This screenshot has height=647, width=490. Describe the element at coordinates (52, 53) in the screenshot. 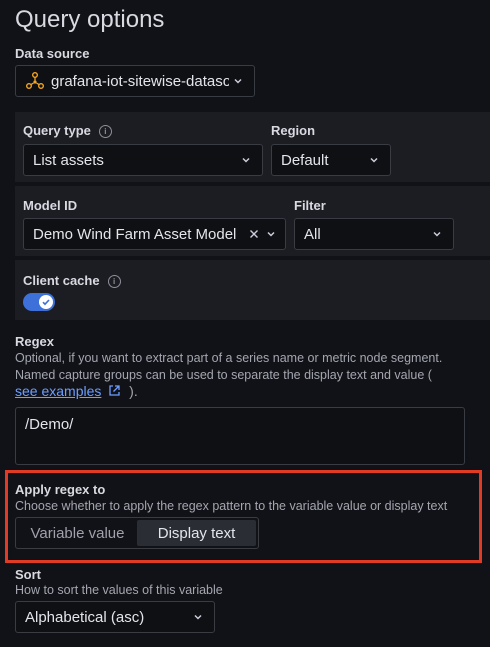

I see `data-source-label: Data source` at that location.